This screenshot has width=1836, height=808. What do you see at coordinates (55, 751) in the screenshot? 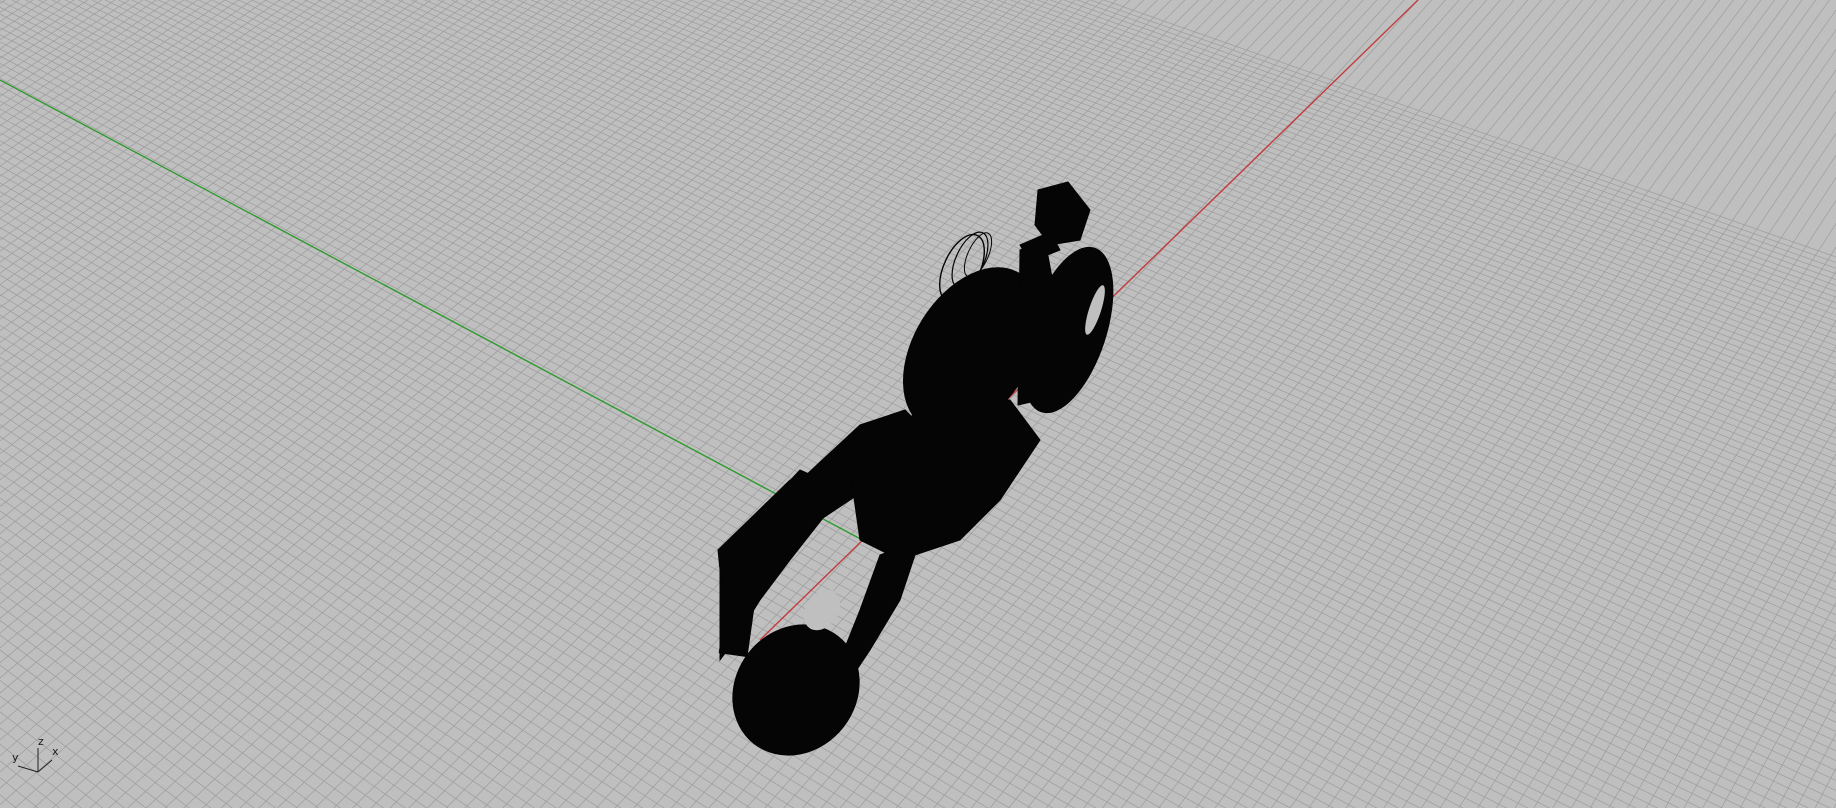
I see `axis-label-x: x` at bounding box center [55, 751].